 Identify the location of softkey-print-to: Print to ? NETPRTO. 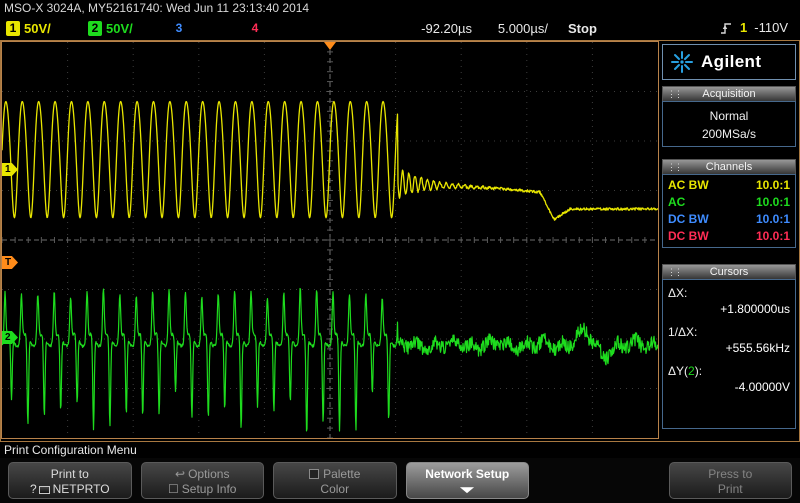
(70, 480).